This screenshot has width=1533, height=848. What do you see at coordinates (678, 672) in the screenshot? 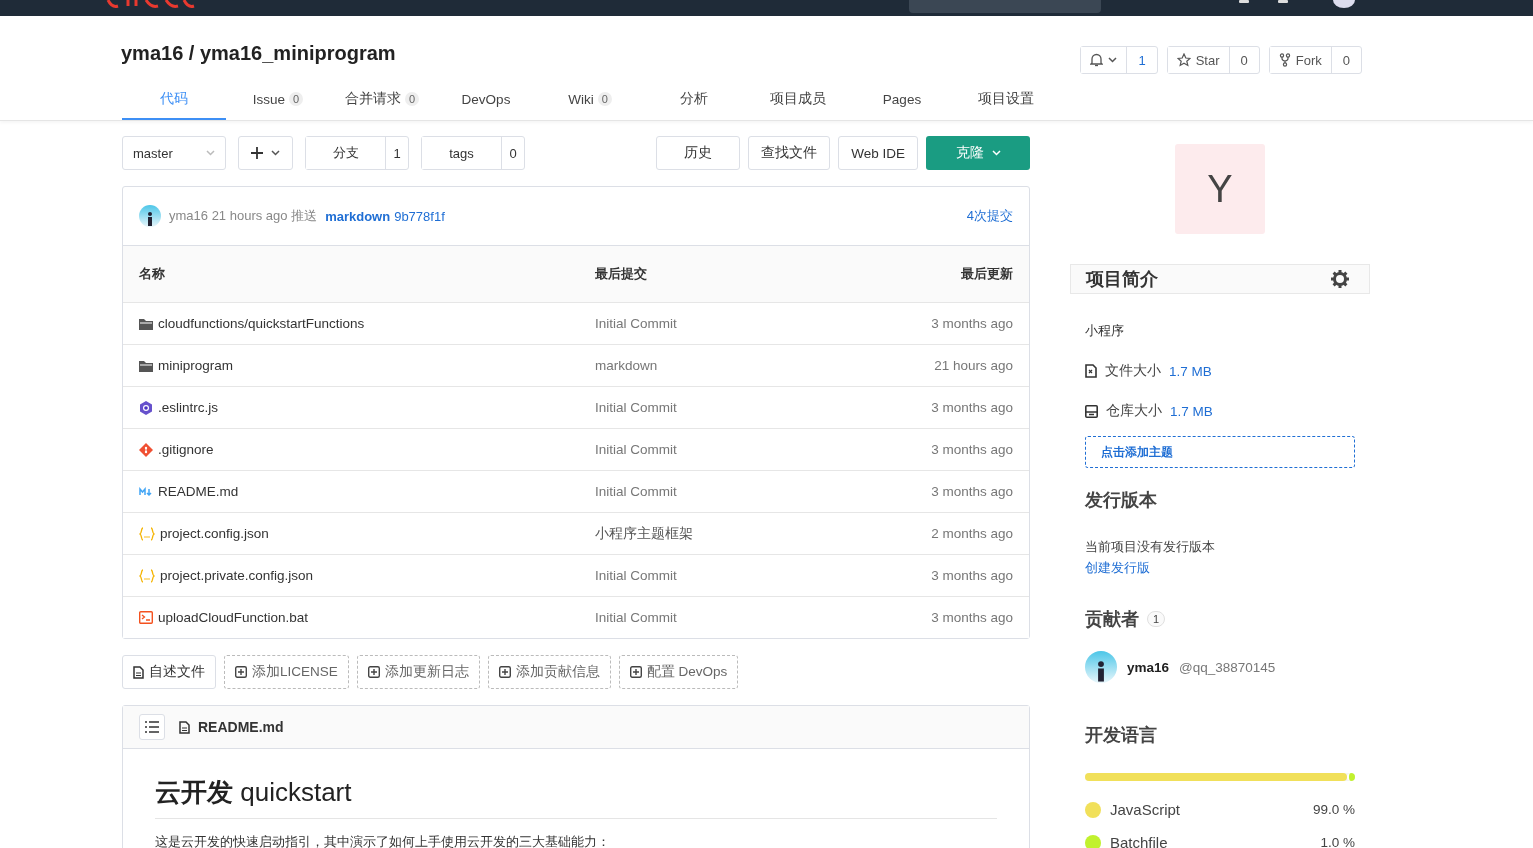
I see `action-button: 配置 DevOps` at bounding box center [678, 672].